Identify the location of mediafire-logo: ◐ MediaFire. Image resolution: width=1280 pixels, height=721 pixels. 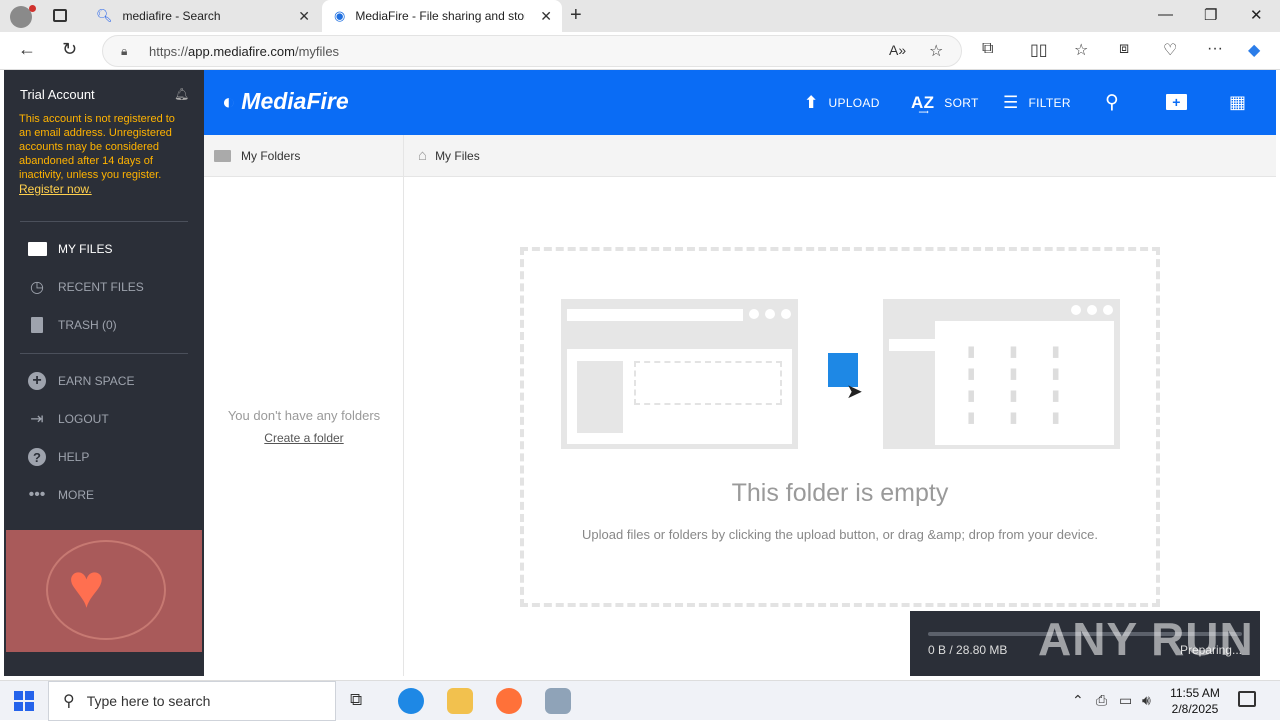
(285, 101).